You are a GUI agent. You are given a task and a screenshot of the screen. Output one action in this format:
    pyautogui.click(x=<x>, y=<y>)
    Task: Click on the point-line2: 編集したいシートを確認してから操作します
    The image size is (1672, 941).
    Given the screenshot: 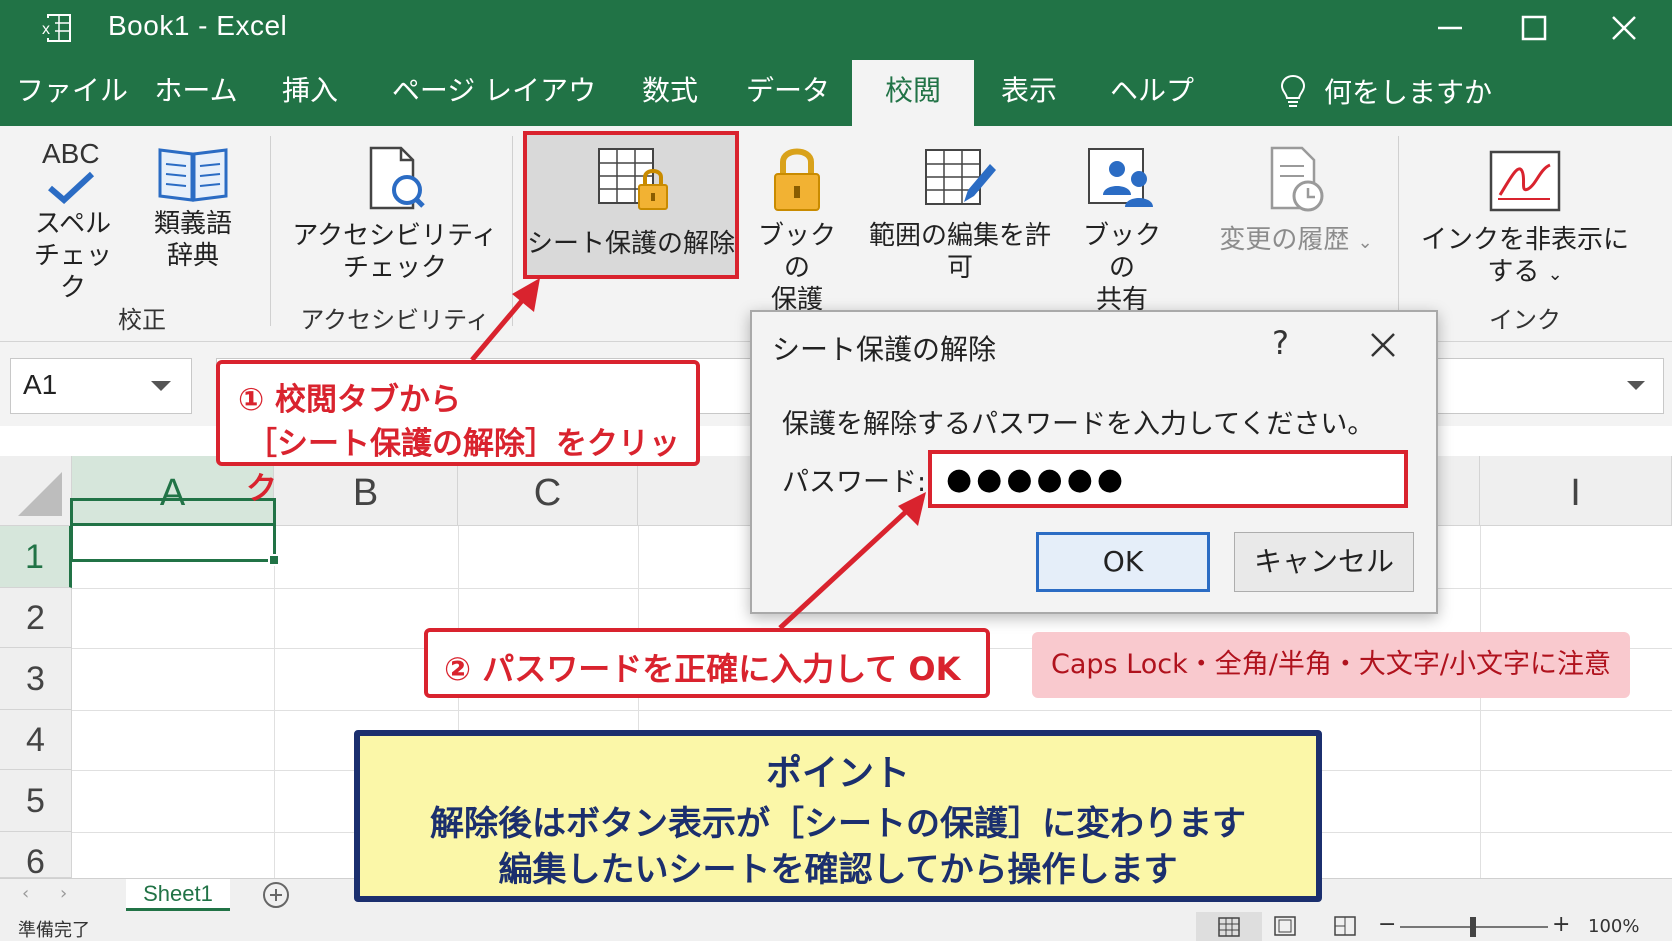 What is the action you would take?
    pyautogui.click(x=838, y=870)
    